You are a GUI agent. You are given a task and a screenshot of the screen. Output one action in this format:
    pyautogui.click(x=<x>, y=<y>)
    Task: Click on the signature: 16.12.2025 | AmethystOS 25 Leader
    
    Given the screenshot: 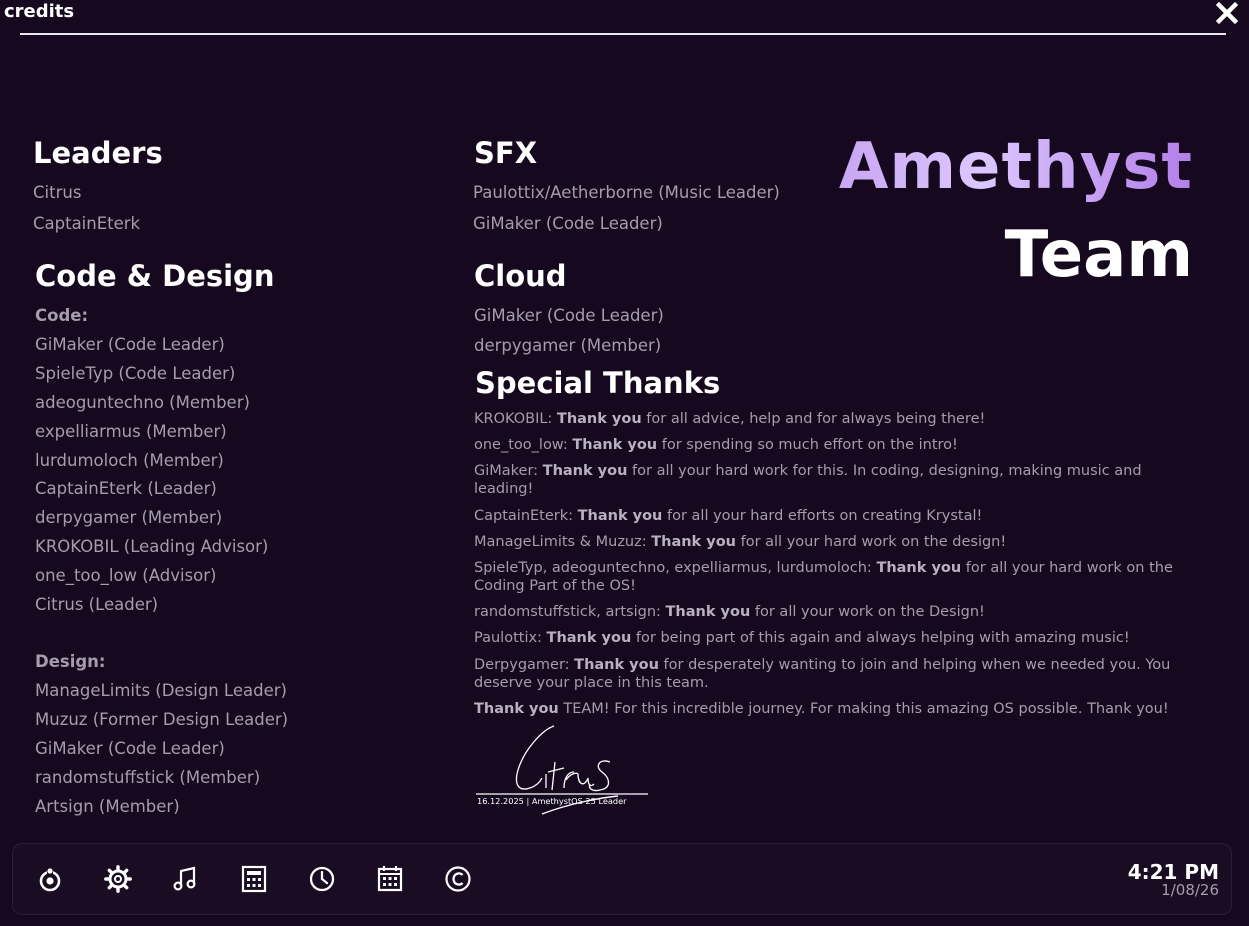 What is the action you would take?
    pyautogui.click(x=564, y=768)
    